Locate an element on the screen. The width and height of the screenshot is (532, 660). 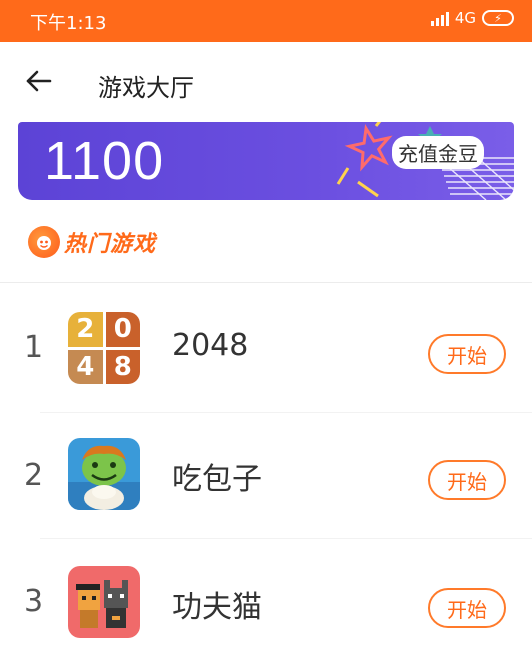
game-rank: 1 is located at coordinates (34, 347).